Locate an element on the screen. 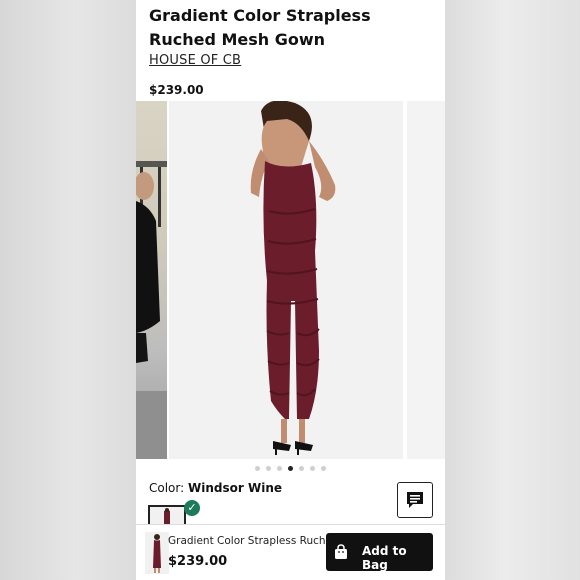 The height and width of the screenshot is (580, 580). chat-icon is located at coordinates (415, 500).